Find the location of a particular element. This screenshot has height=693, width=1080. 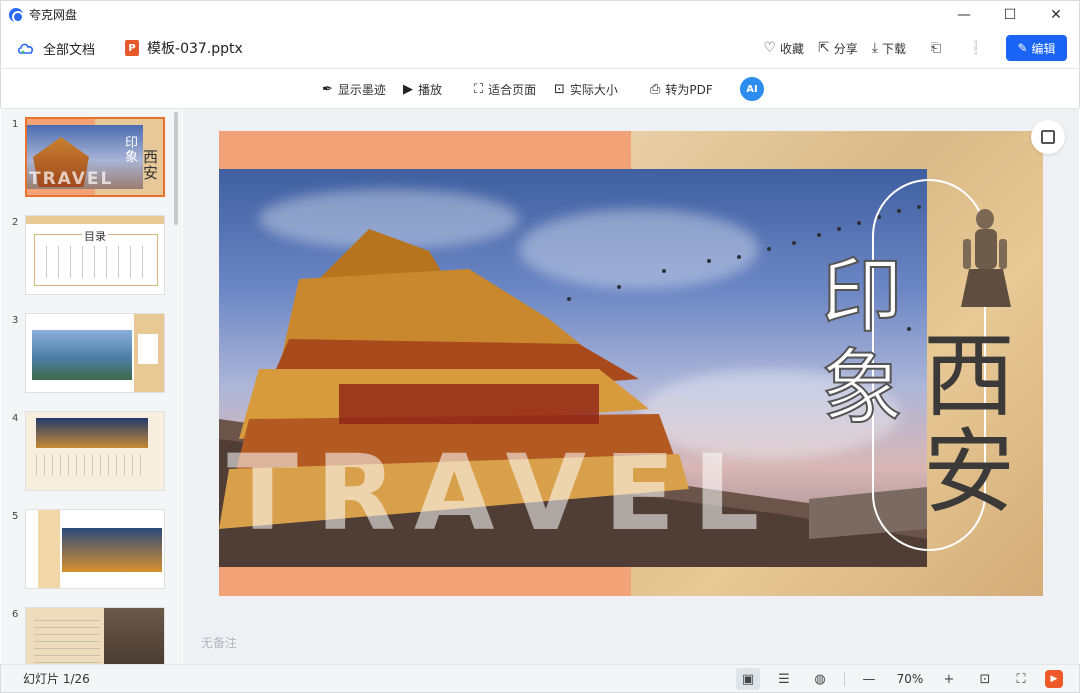

ink-pen-icon: ✒ is located at coordinates (327, 89).